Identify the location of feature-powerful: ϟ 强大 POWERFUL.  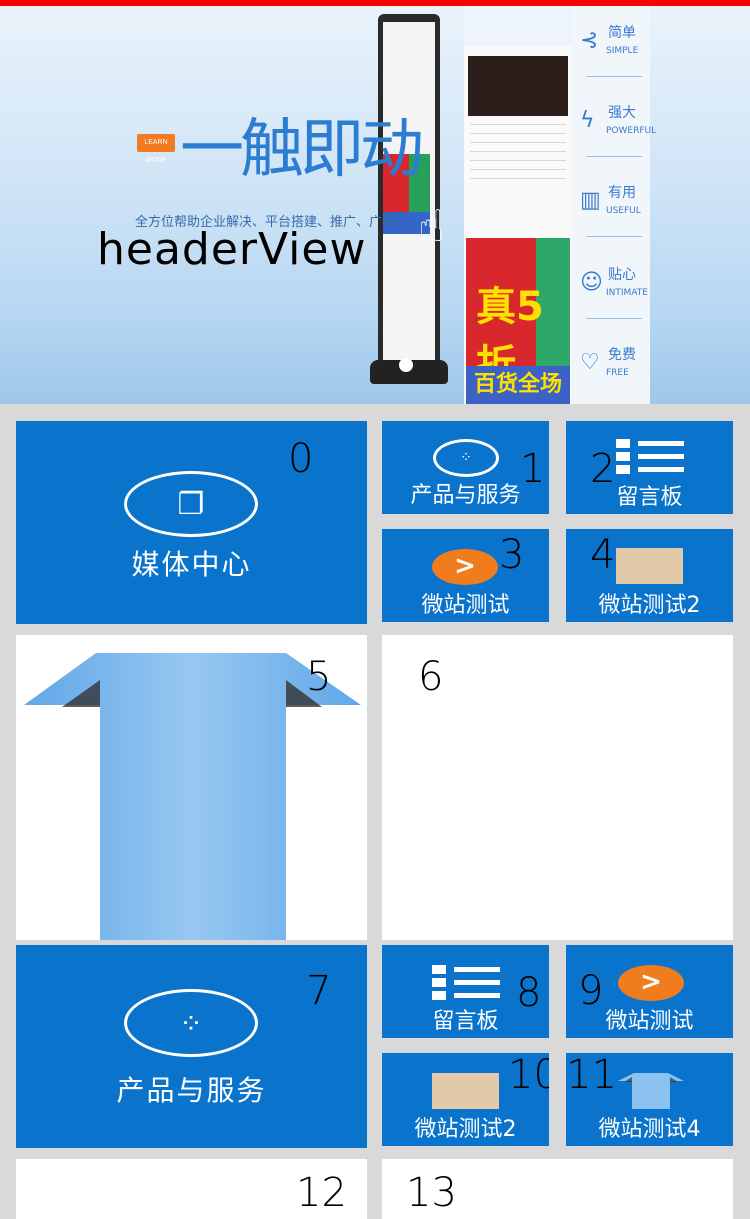
(617, 130).